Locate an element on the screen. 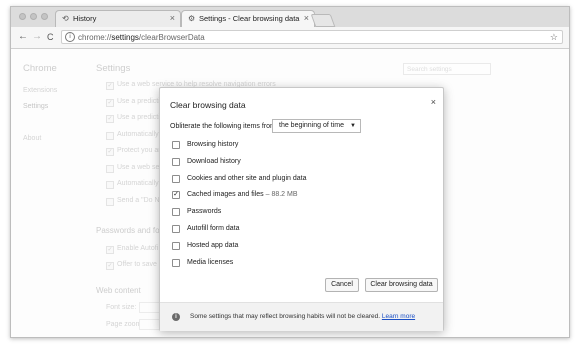  page-info-icon: i is located at coordinates (70, 37).